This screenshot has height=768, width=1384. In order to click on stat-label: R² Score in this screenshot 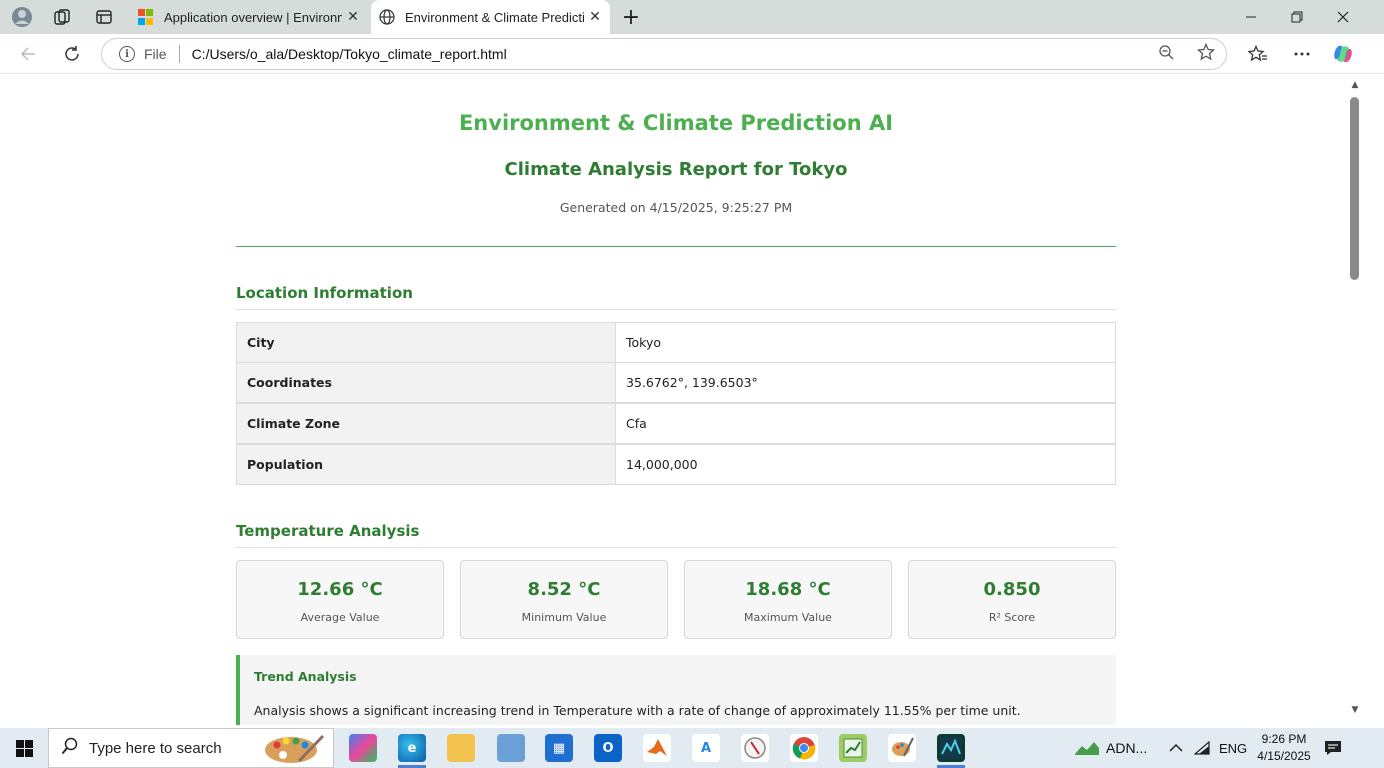, I will do `click(1012, 617)`.